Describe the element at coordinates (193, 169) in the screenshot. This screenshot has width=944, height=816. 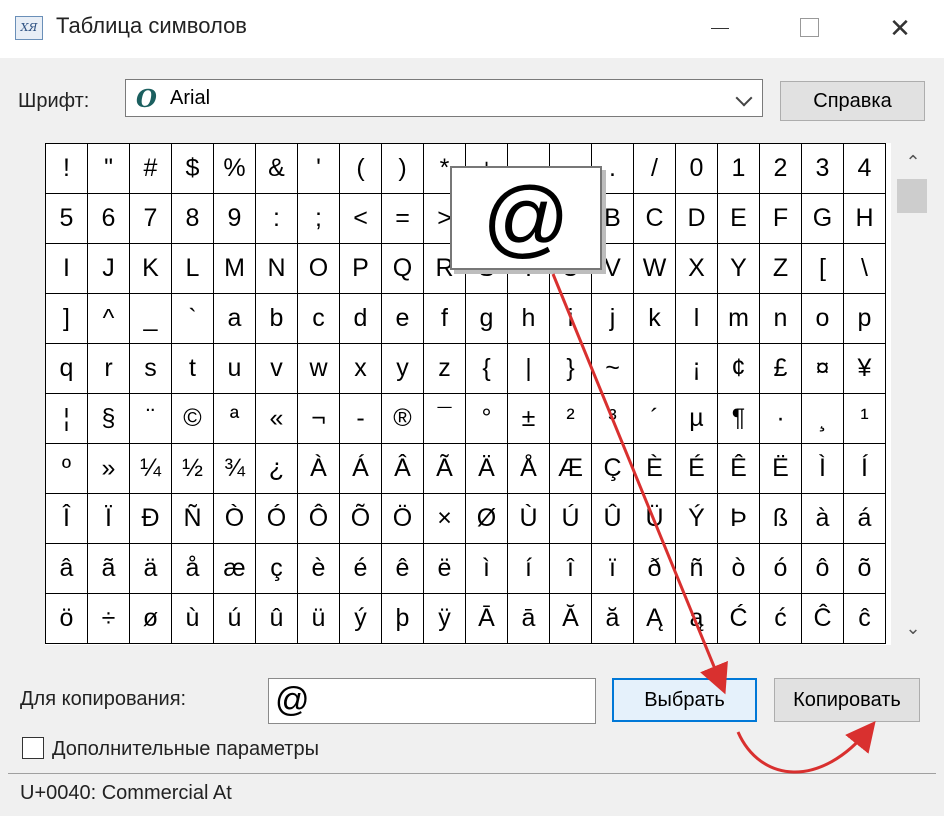
I see `char-cell: $` at that location.